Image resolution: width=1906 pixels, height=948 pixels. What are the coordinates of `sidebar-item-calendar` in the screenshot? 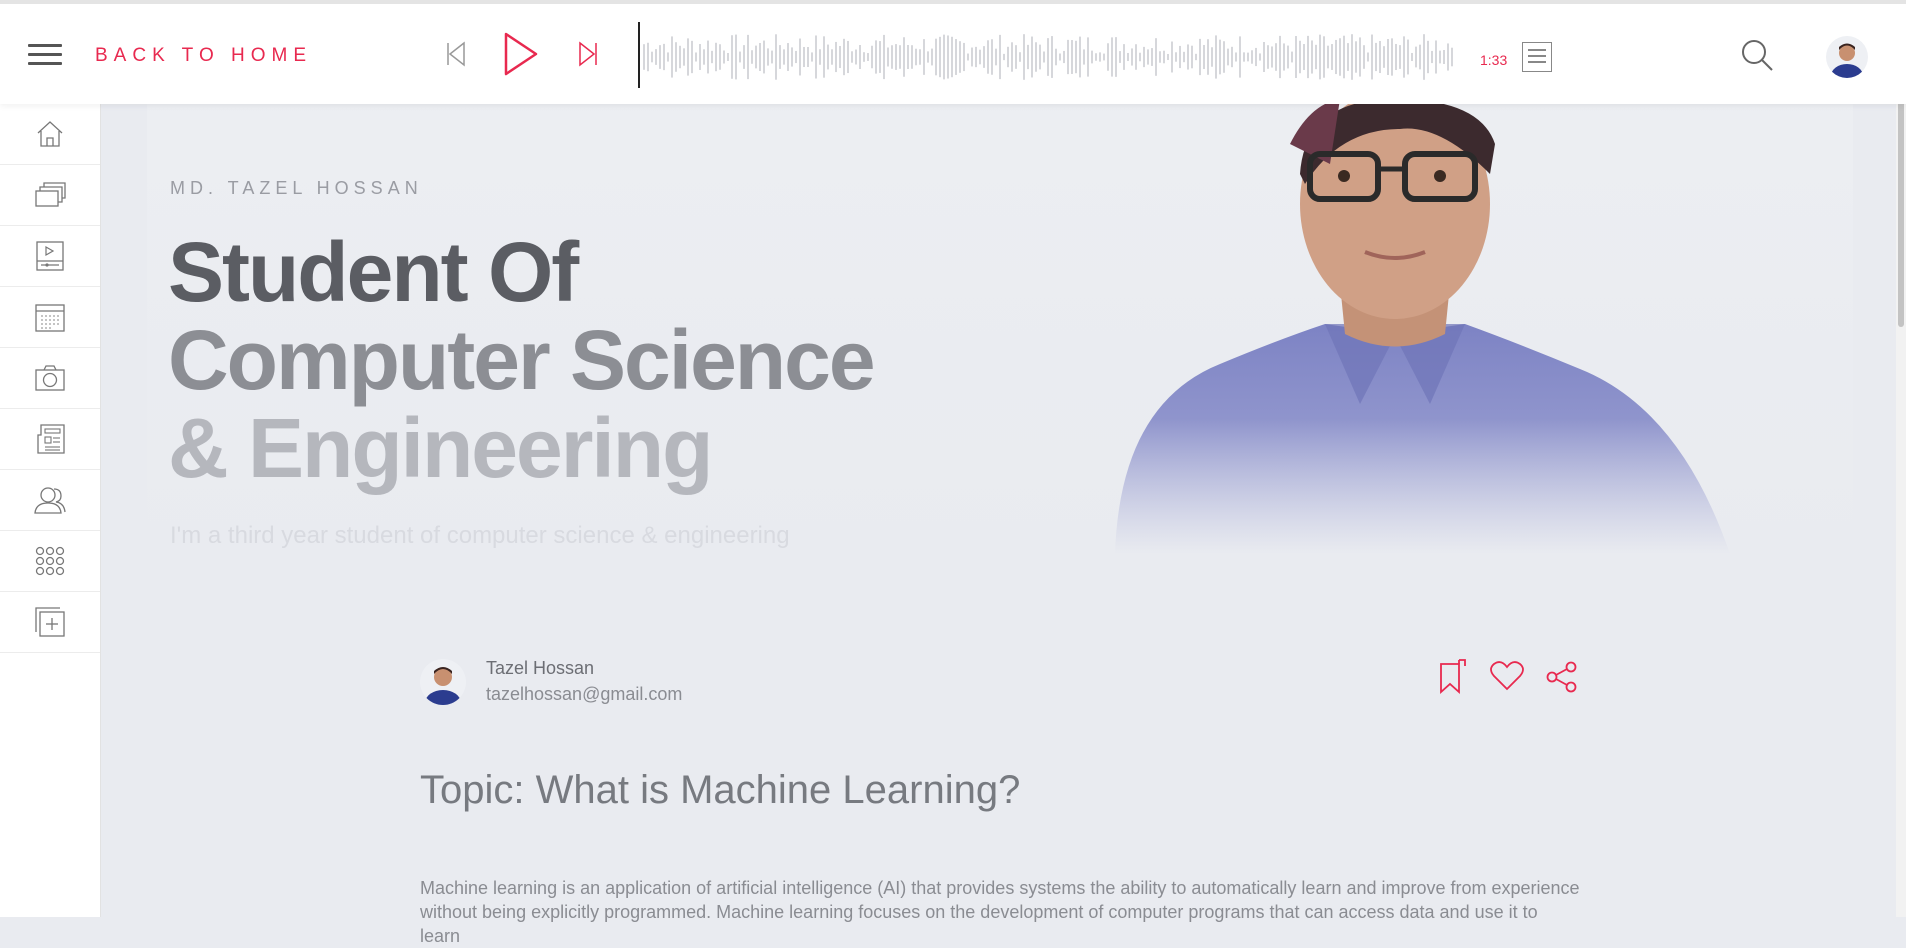 It's located at (50, 317).